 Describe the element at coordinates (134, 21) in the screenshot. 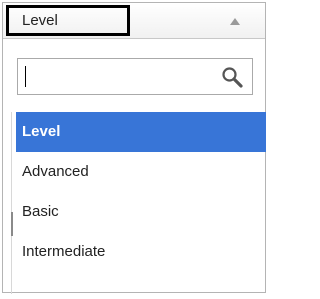

I see `select-header: Level` at that location.